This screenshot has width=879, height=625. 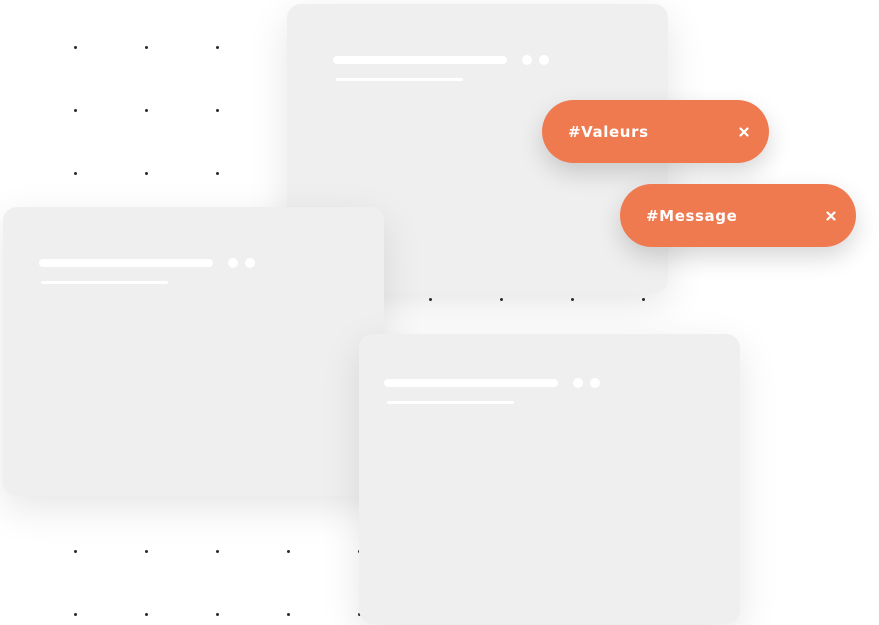 What do you see at coordinates (692, 215) in the screenshot?
I see `tag-label: #Message` at bounding box center [692, 215].